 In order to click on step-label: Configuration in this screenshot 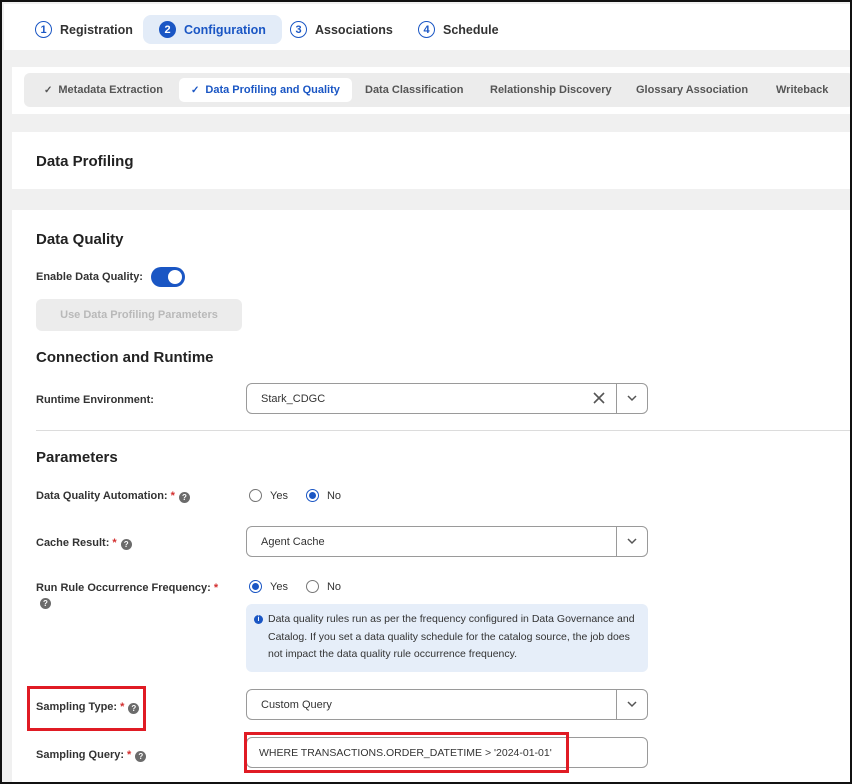, I will do `click(225, 29)`.